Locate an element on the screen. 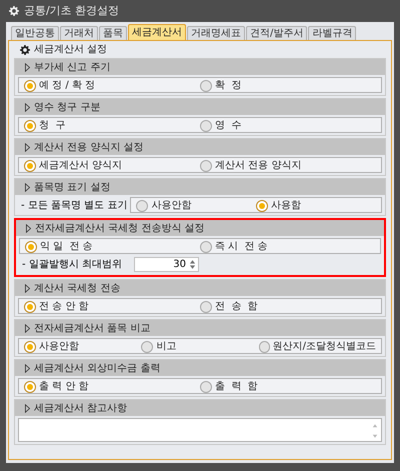 Image resolution: width=400 pixels, height=471 pixels. section-title: 세금계산서 외상미수금 출력 is located at coordinates (97, 369).